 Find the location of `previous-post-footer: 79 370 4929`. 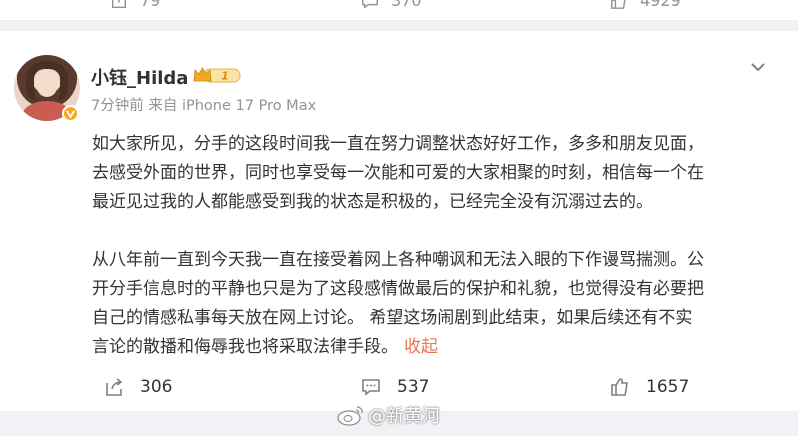

previous-post-footer: 79 370 4929 is located at coordinates (399, 10).